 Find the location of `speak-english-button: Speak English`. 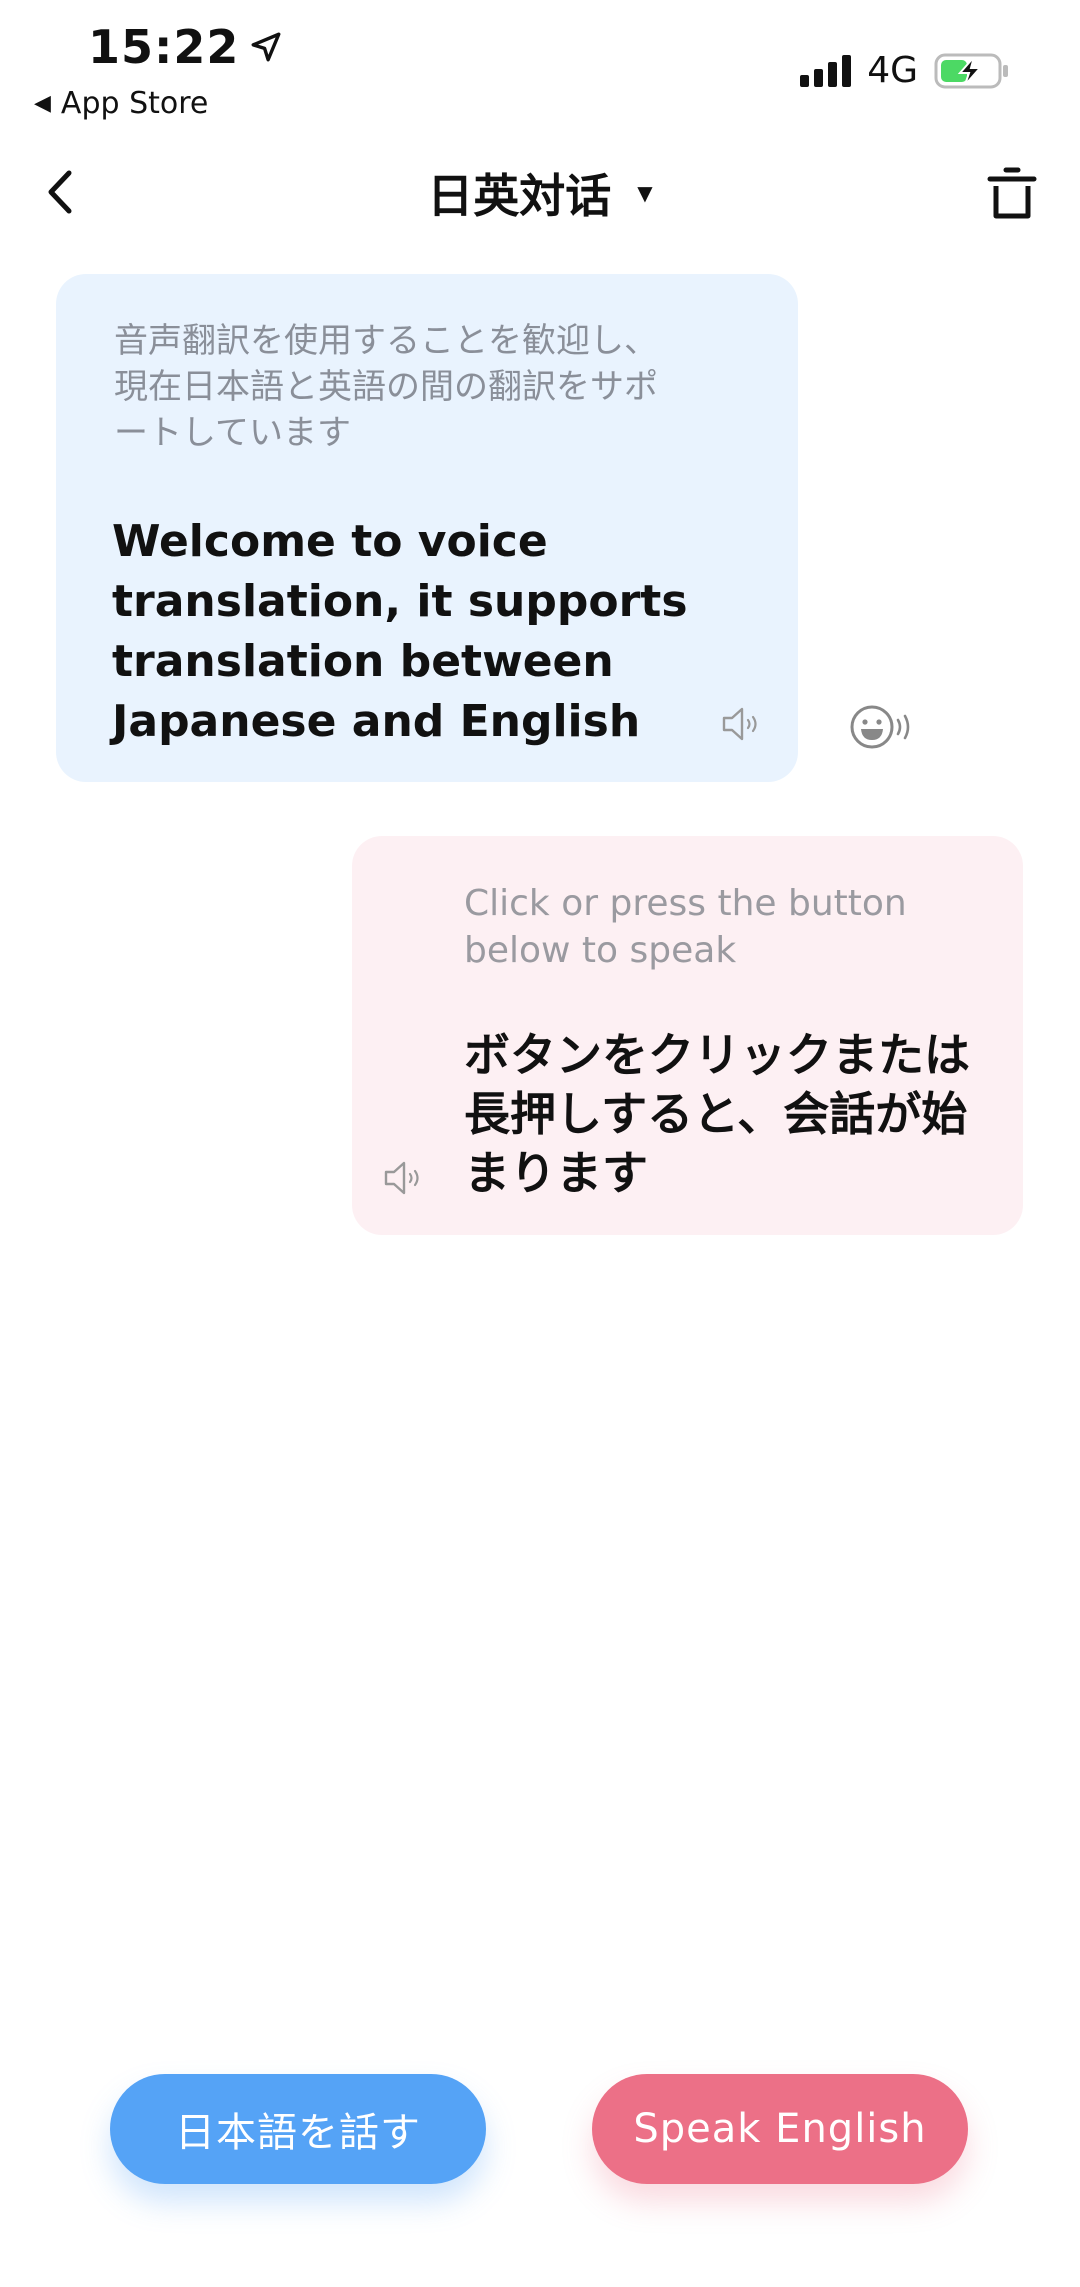

speak-english-button: Speak English is located at coordinates (780, 2129).